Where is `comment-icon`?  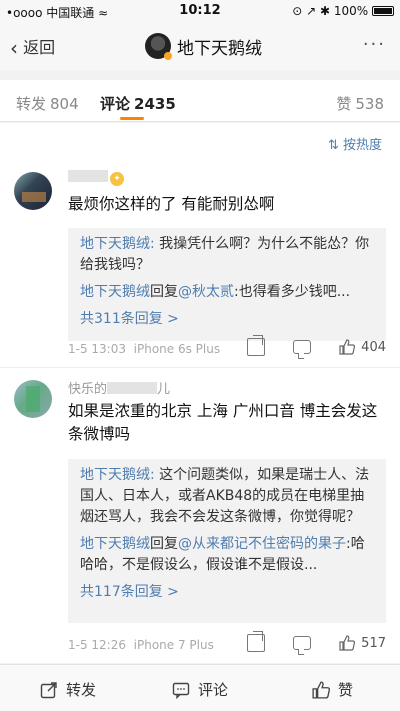 comment-icon is located at coordinates (181, 690).